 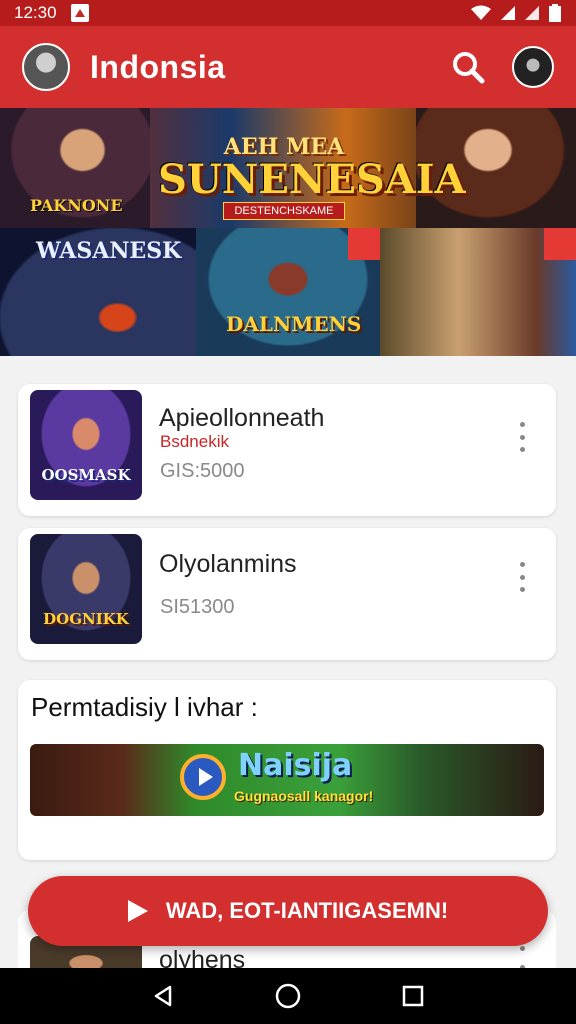 I want to click on featured-tile: DALNMENS, so click(x=288, y=292).